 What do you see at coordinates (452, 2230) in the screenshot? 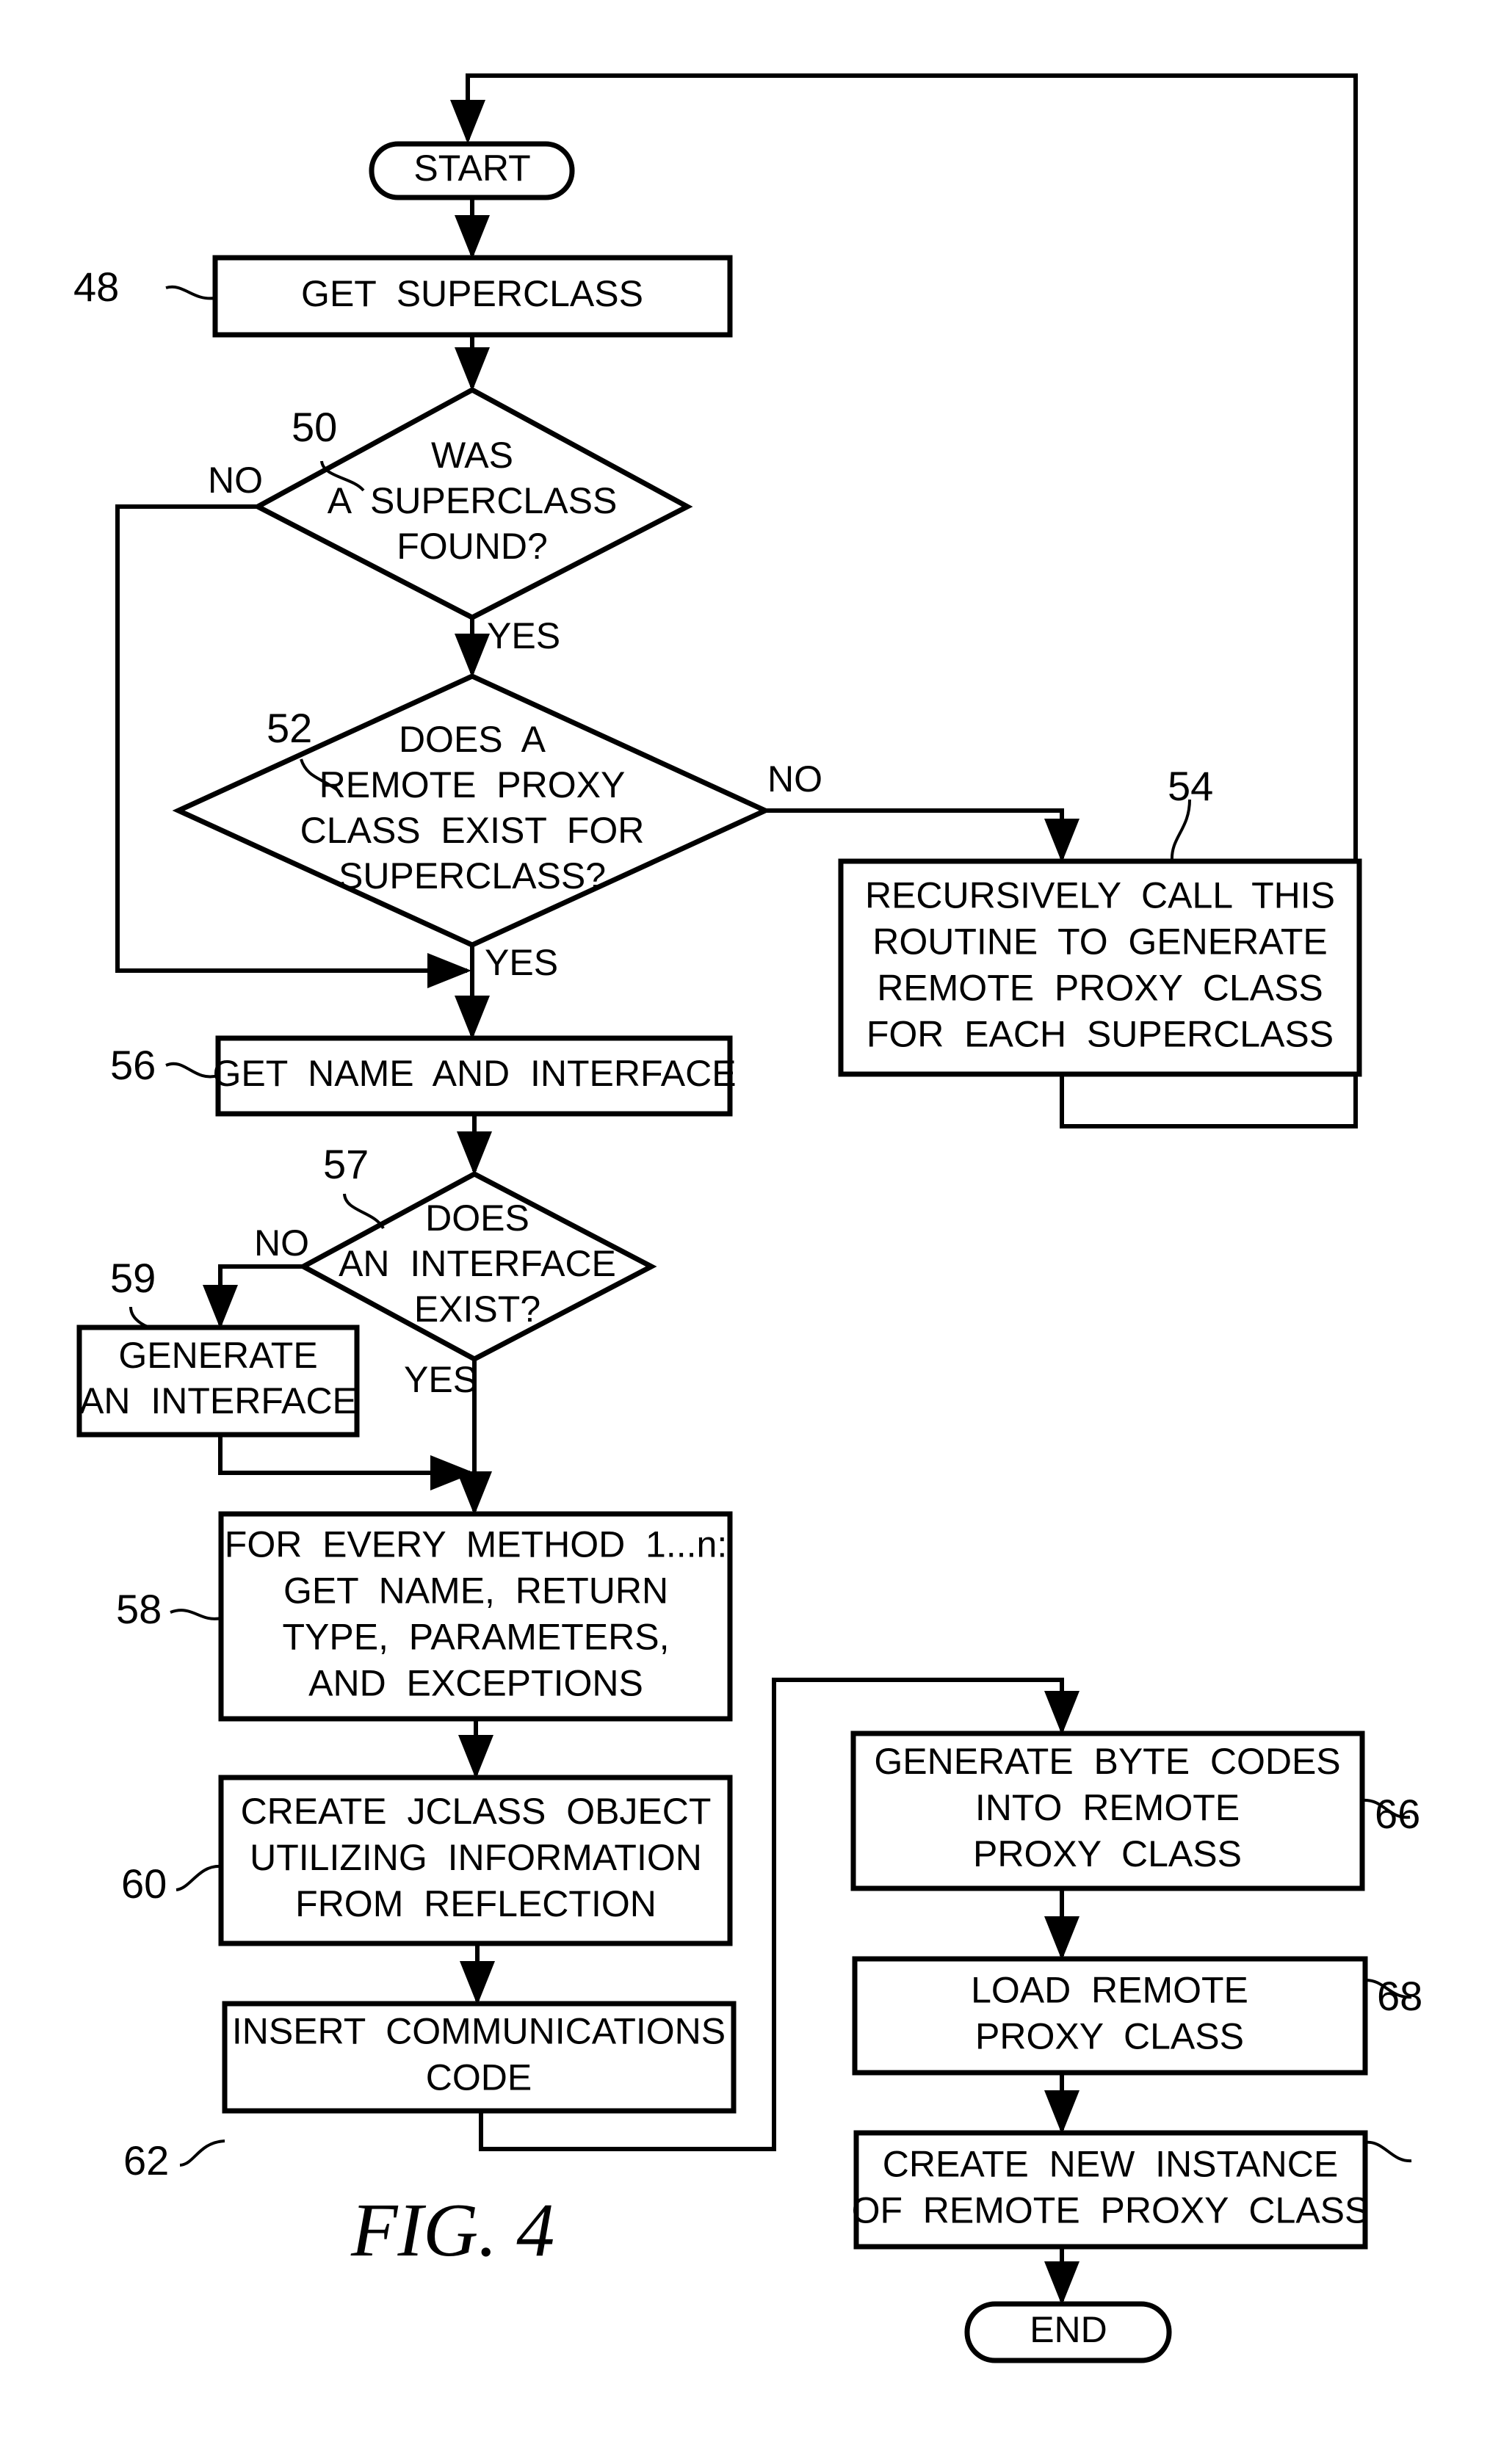
I see `figure-caption: FIG. 4` at bounding box center [452, 2230].